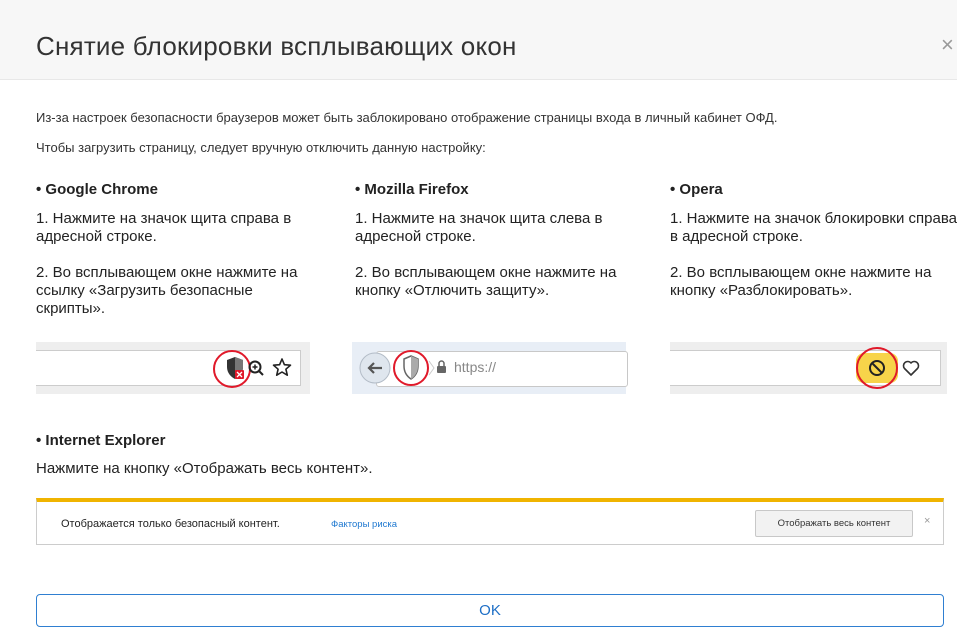 The height and width of the screenshot is (636, 957). Describe the element at coordinates (282, 367) in the screenshot. I see `star-icon` at that location.